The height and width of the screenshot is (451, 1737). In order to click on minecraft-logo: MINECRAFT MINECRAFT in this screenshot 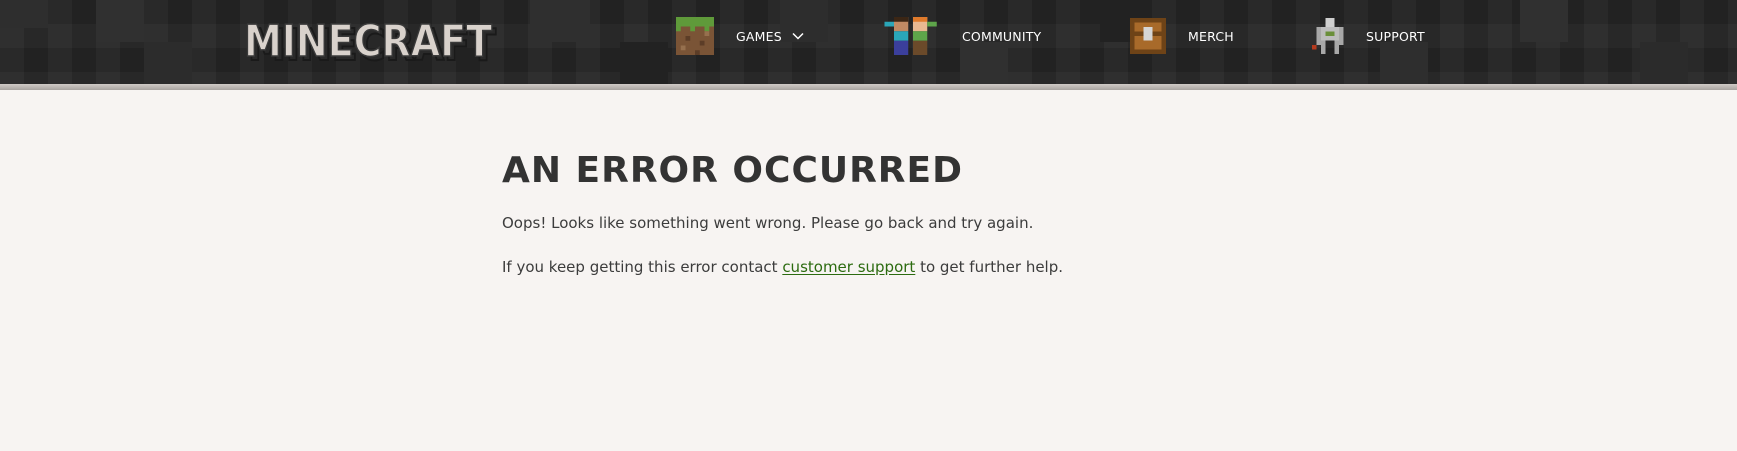, I will do `click(372, 42)`.